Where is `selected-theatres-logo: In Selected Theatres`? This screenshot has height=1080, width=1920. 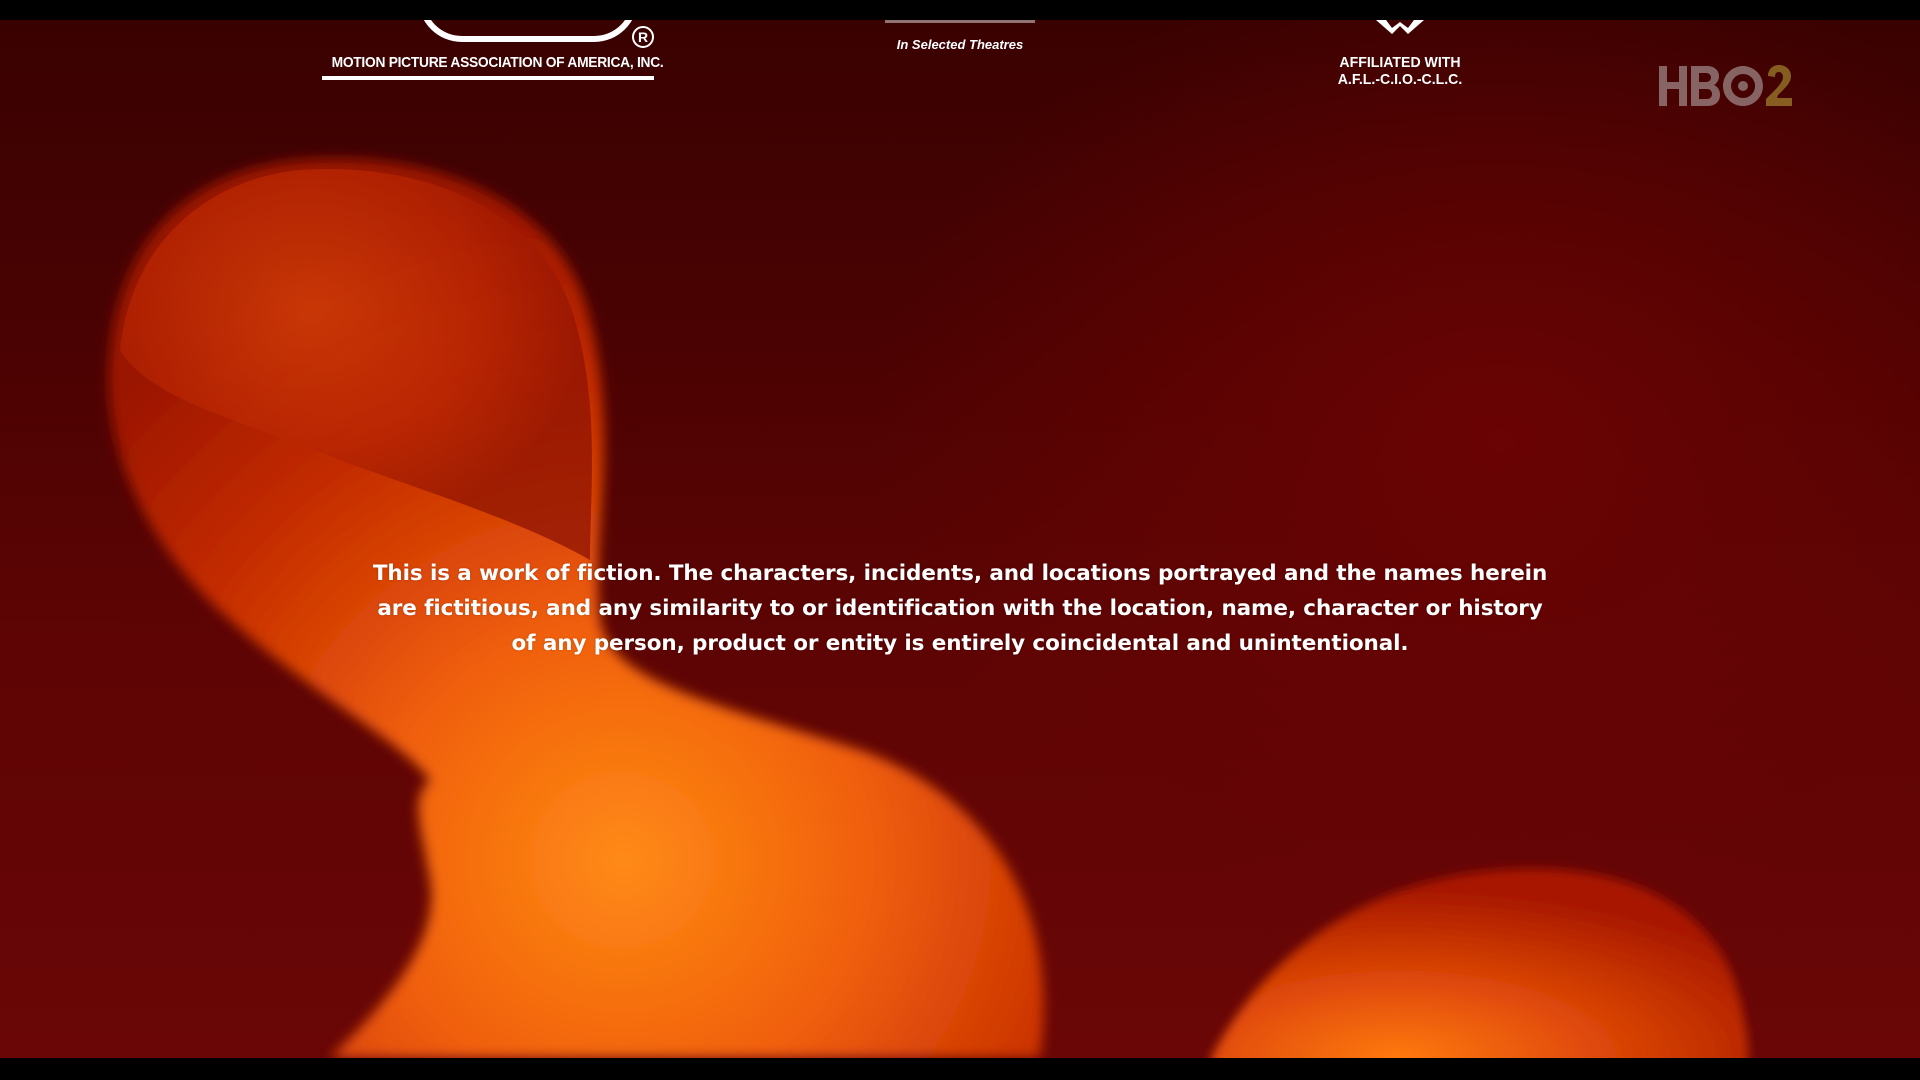 selected-theatres-logo: In Selected Theatres is located at coordinates (960, 36).